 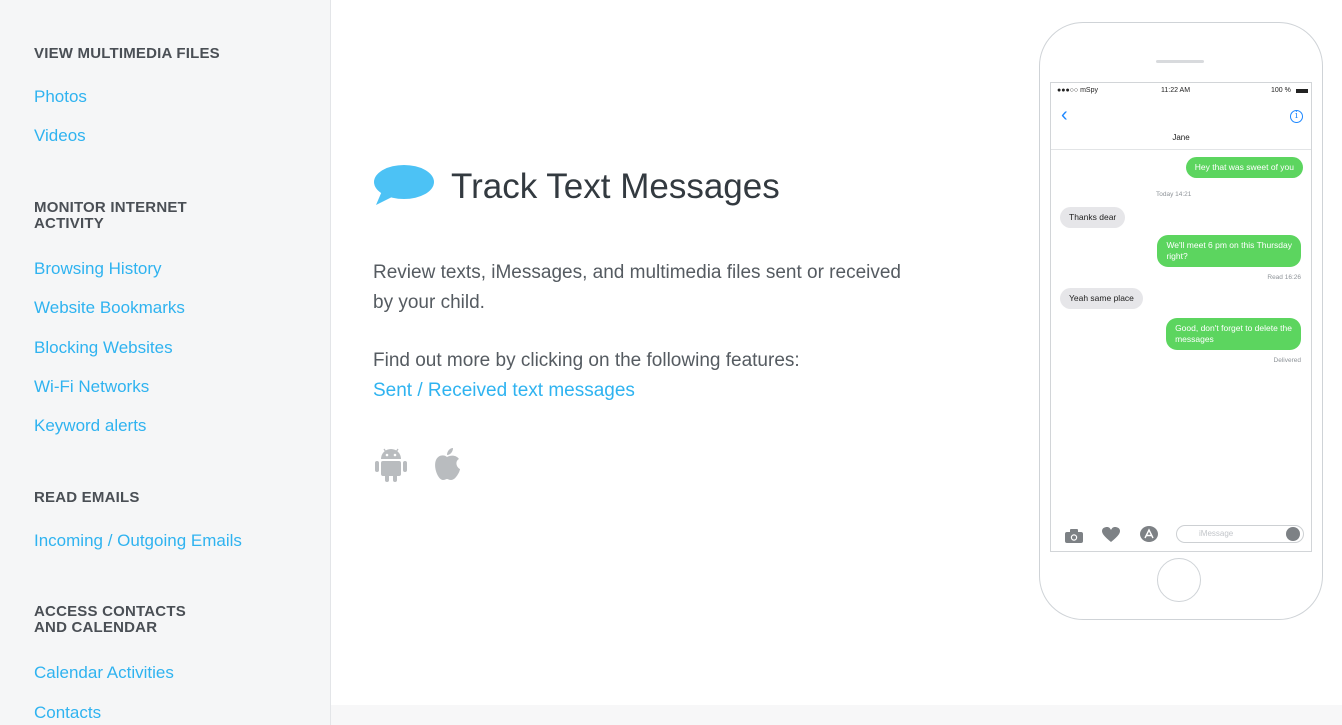 What do you see at coordinates (110, 619) in the screenshot?
I see `section-title-contacts-calendar: ACCESS CONTACTS AND CALENDAR` at bounding box center [110, 619].